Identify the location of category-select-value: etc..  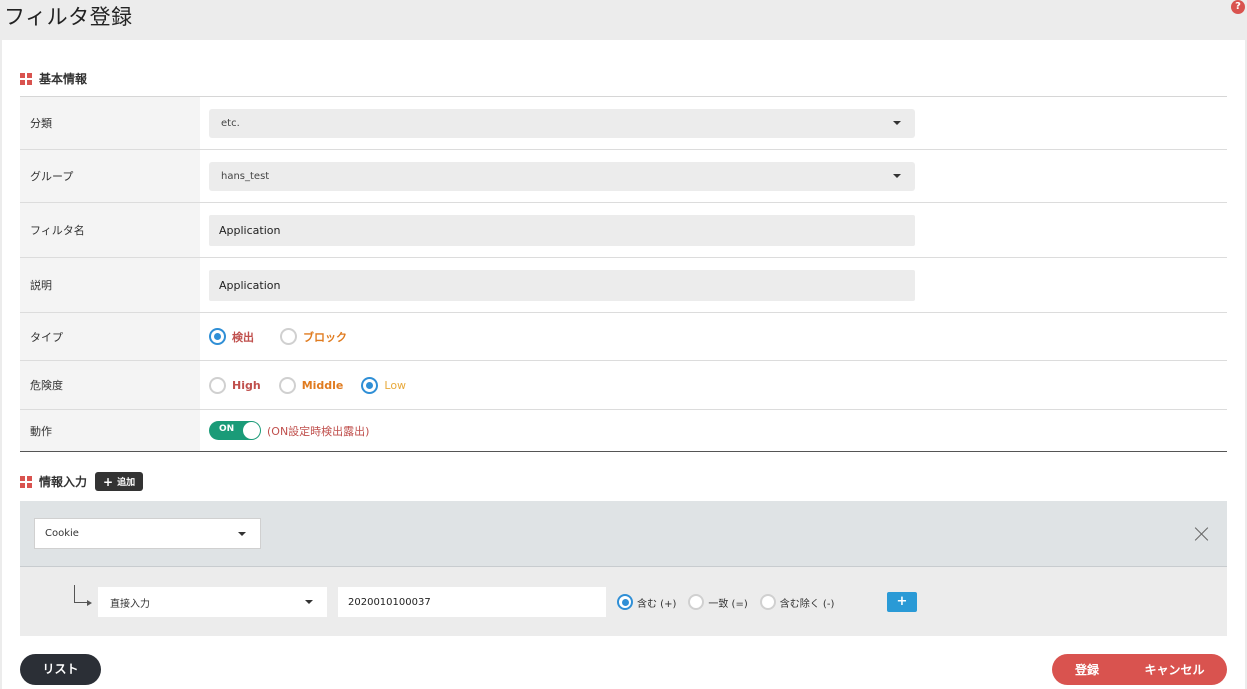
(230, 123).